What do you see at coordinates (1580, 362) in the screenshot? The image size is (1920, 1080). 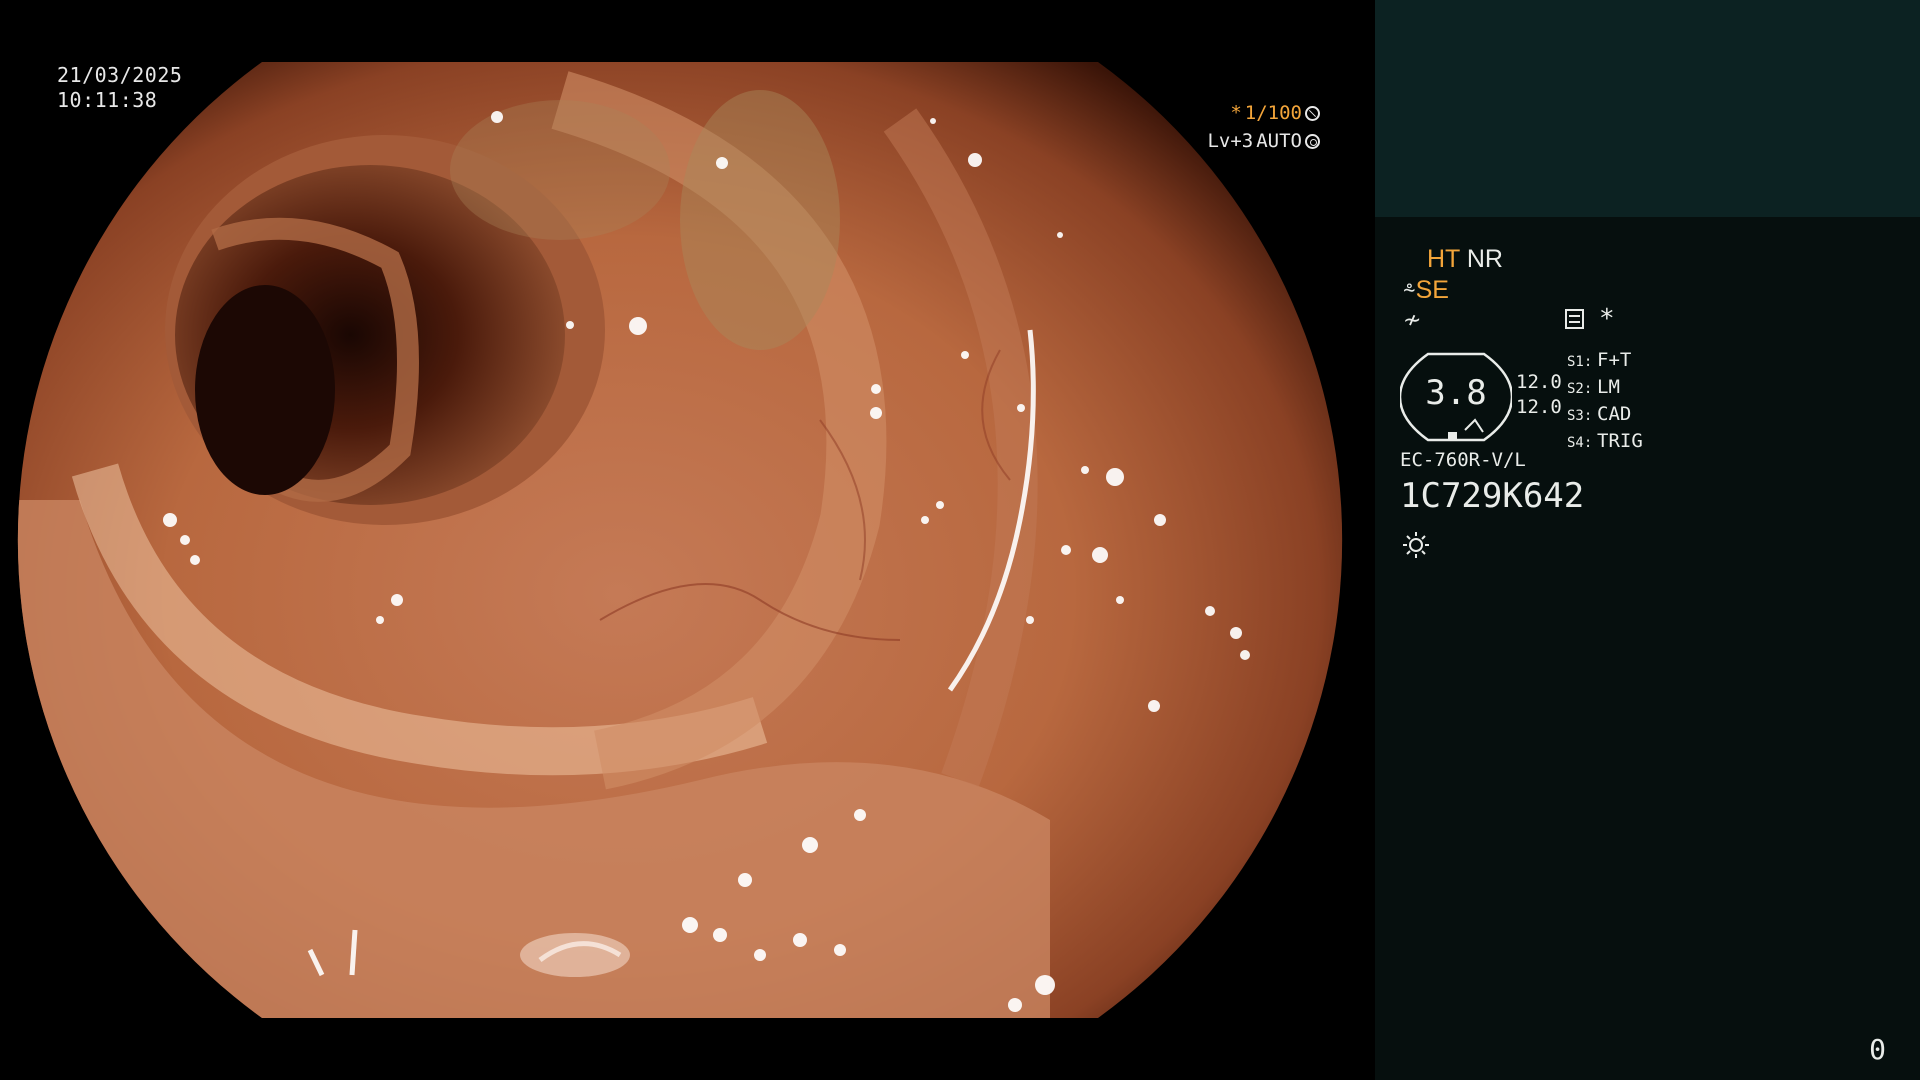 I see `switch-key: S1:` at bounding box center [1580, 362].